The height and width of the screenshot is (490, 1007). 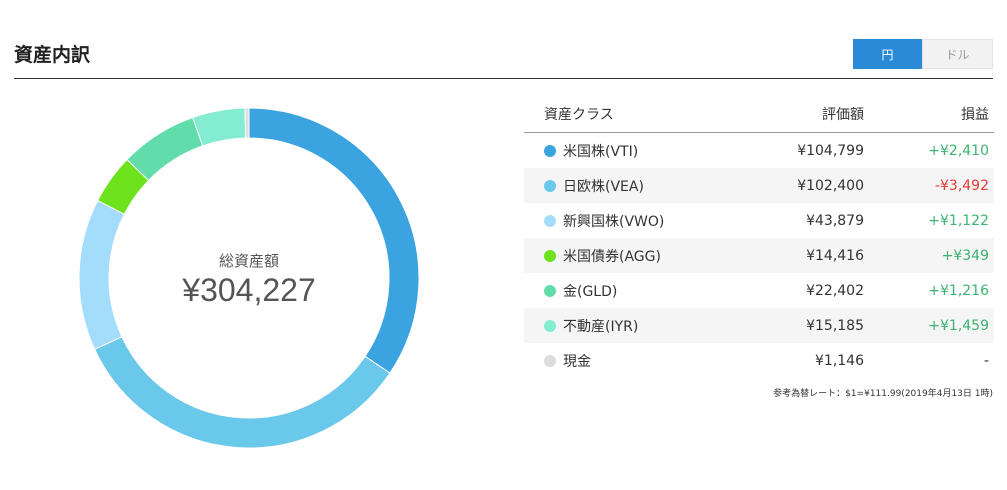 What do you see at coordinates (249, 290) in the screenshot?
I see `total-assets-value: ¥304,227` at bounding box center [249, 290].